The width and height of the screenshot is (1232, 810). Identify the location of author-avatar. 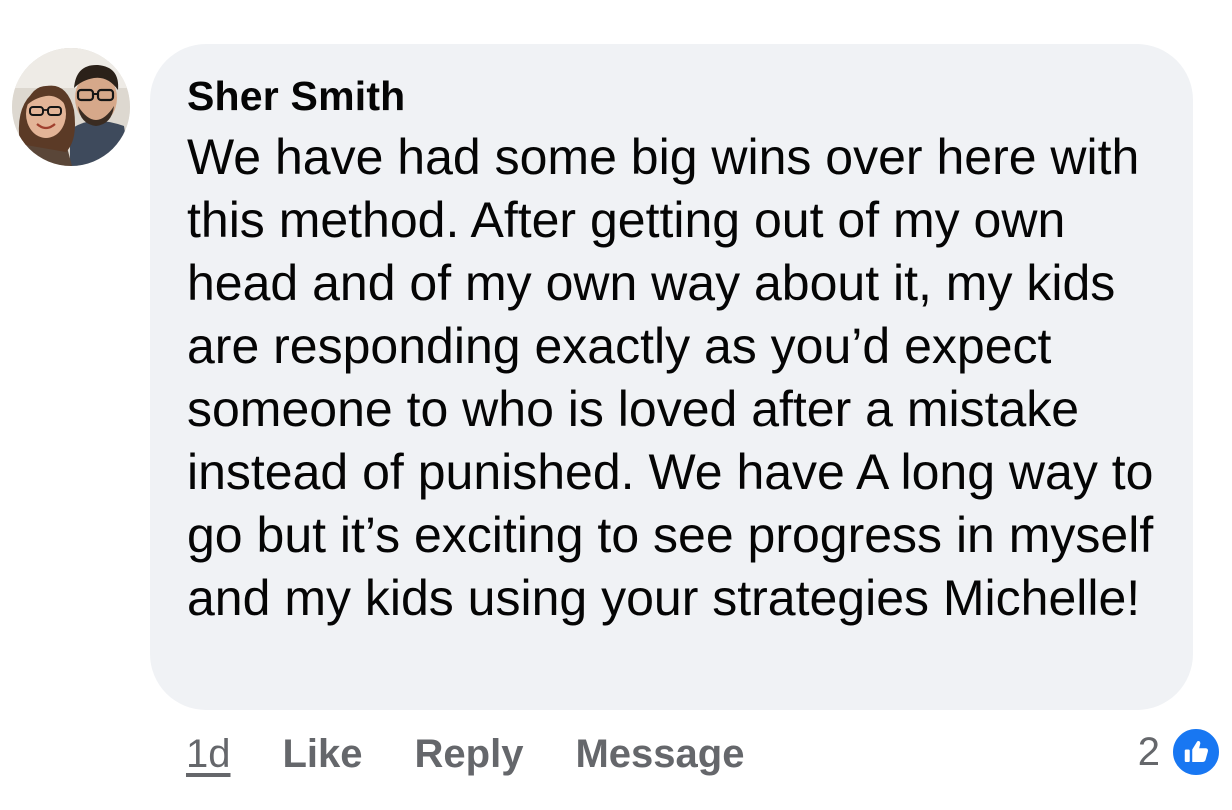
(71, 107).